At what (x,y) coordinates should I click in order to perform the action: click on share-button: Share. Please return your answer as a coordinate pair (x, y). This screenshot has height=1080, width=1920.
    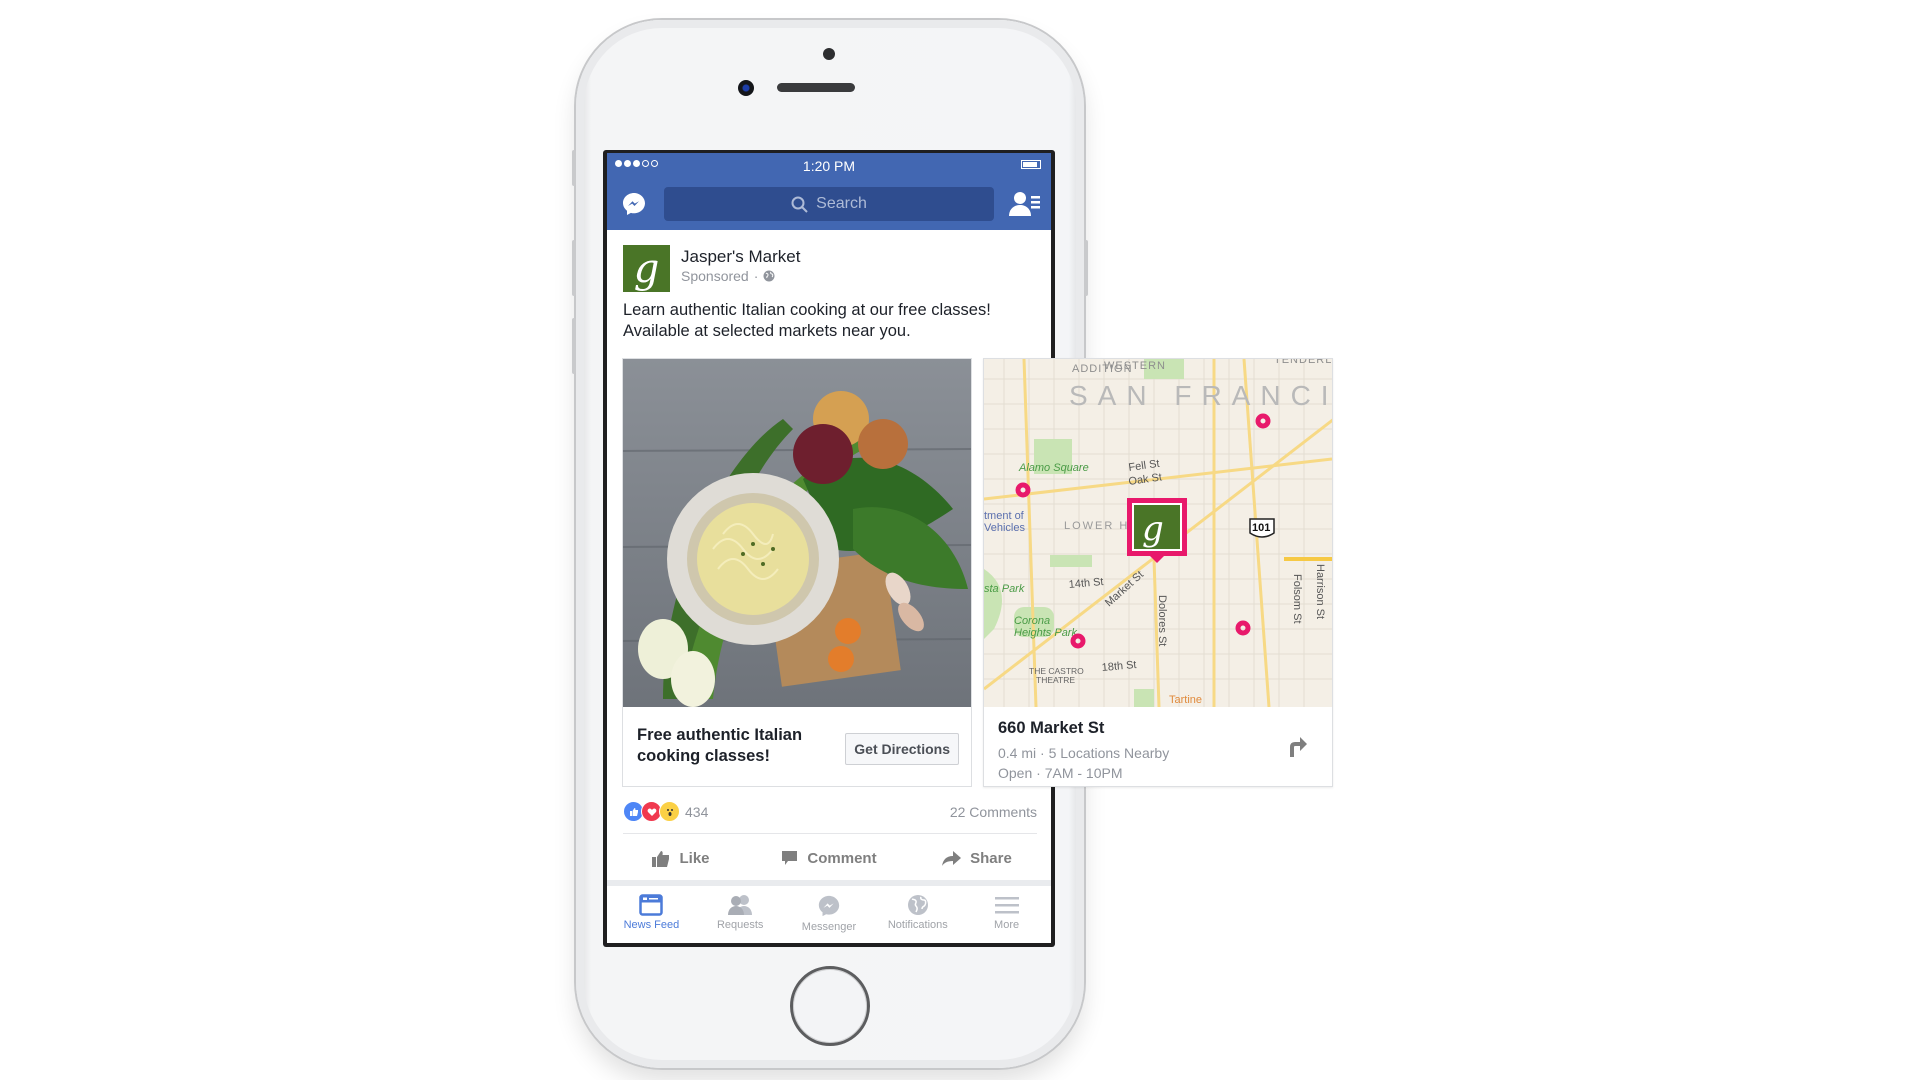
    Looking at the image, I should click on (977, 858).